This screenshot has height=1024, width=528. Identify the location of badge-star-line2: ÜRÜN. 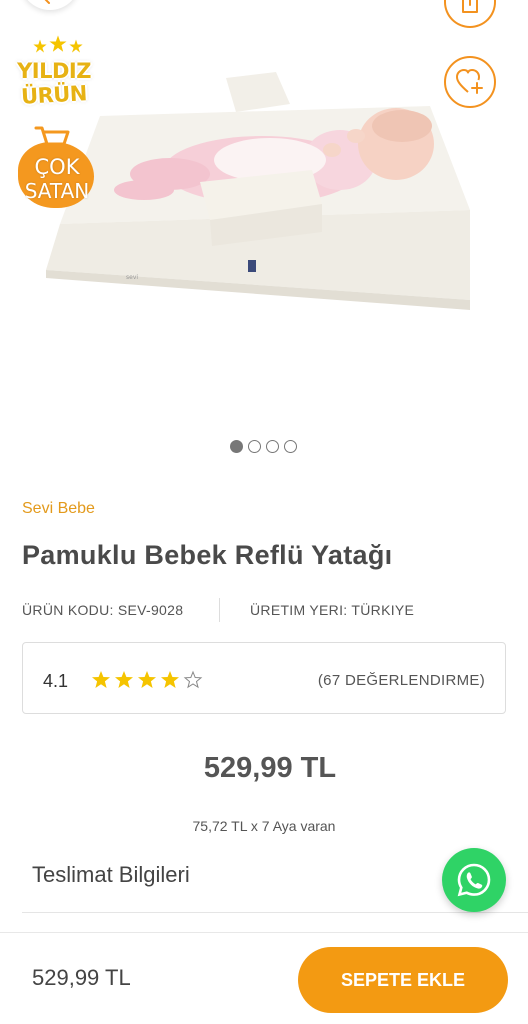
(54, 95).